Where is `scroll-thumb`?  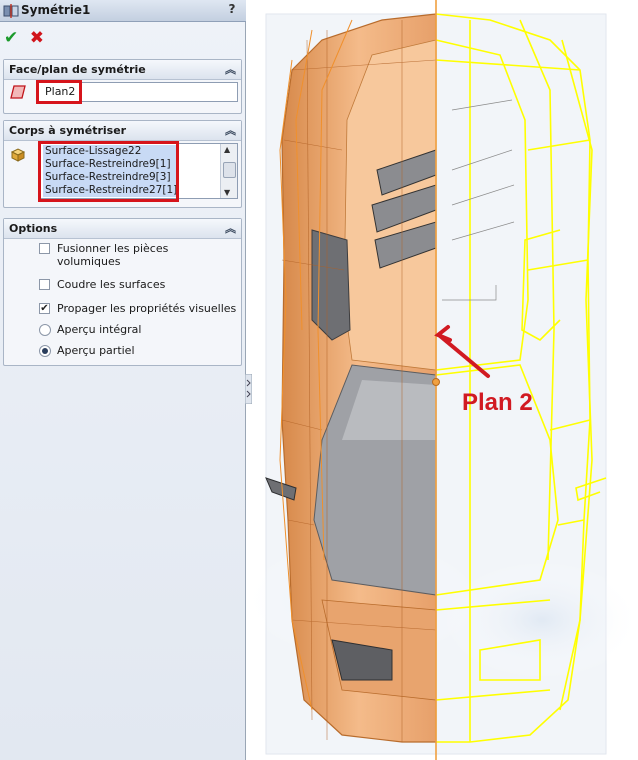
scroll-thumb is located at coordinates (229, 170).